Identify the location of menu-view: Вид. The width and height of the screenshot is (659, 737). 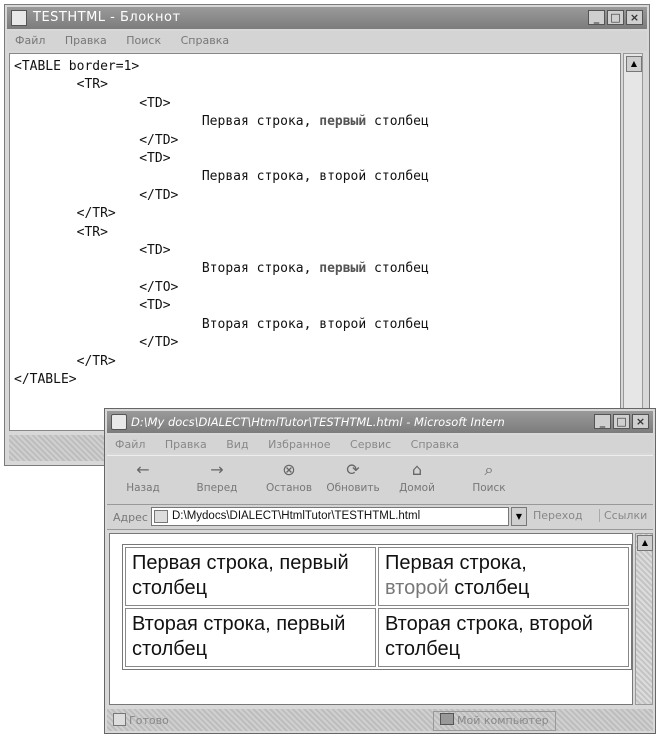
(237, 444).